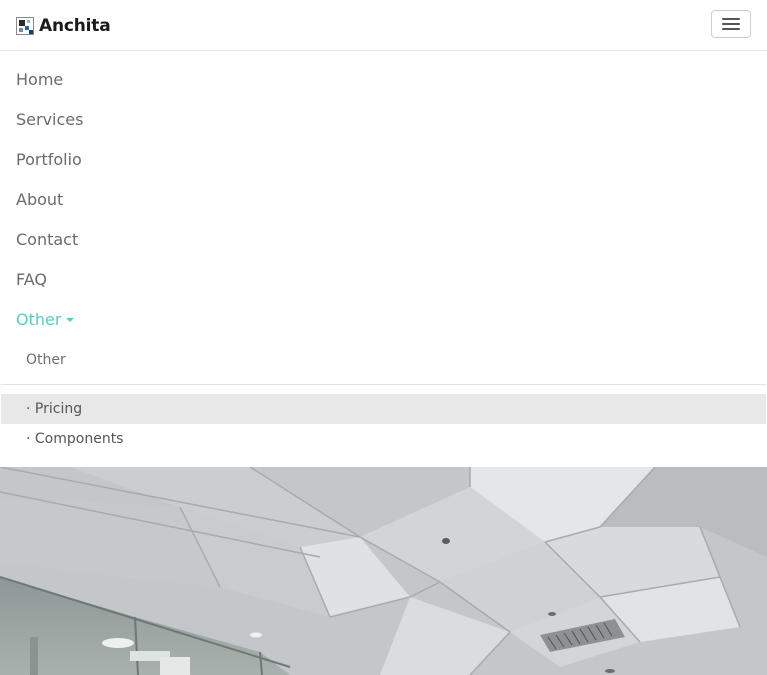 The image size is (767, 675). I want to click on dropdown-item-pricing: · Pricing, so click(383, 409).